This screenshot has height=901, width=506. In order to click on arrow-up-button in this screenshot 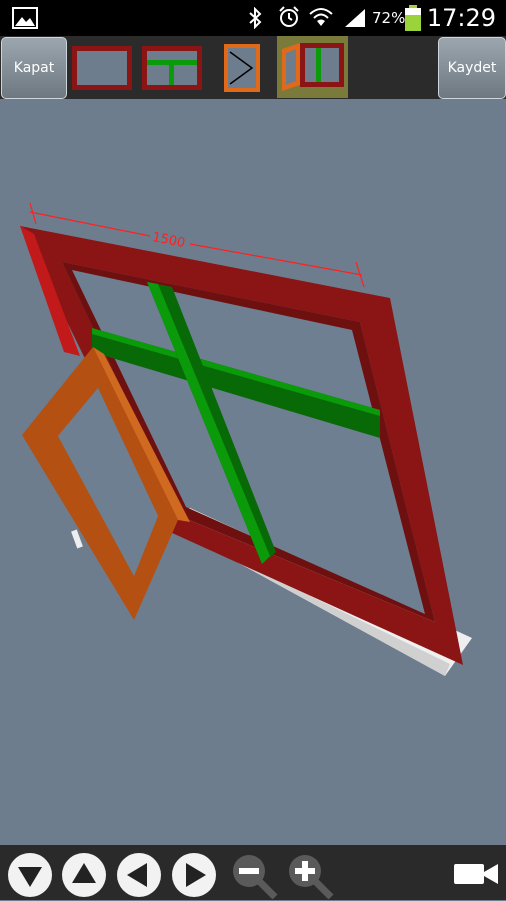, I will do `click(84, 875)`.